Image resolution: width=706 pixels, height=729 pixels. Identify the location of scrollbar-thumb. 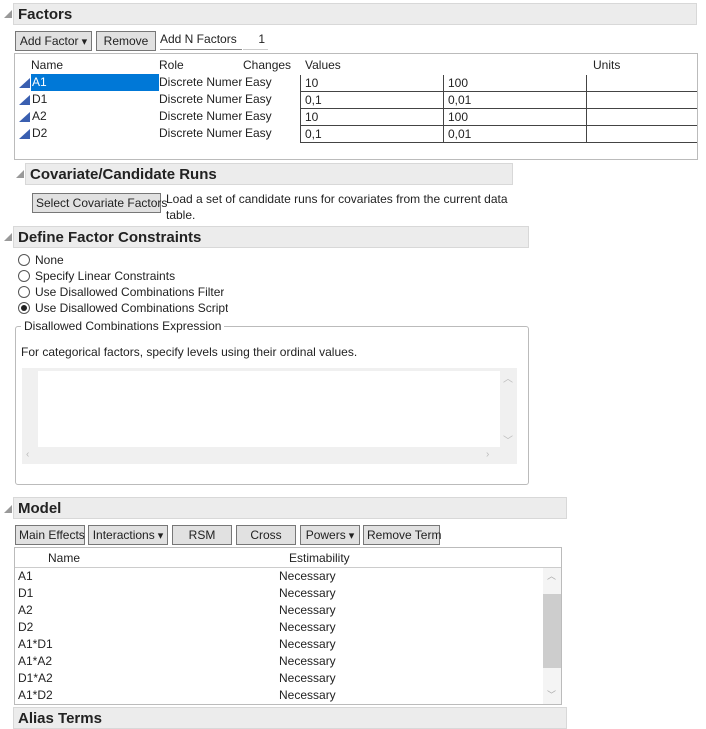
(552, 631).